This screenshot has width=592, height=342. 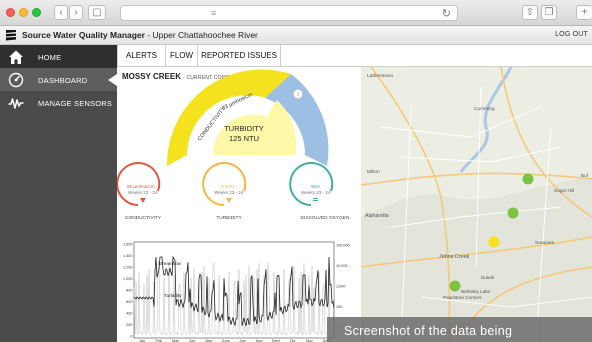 I want to click on mini-gauge-name: TURBIDITY, so click(x=229, y=218).